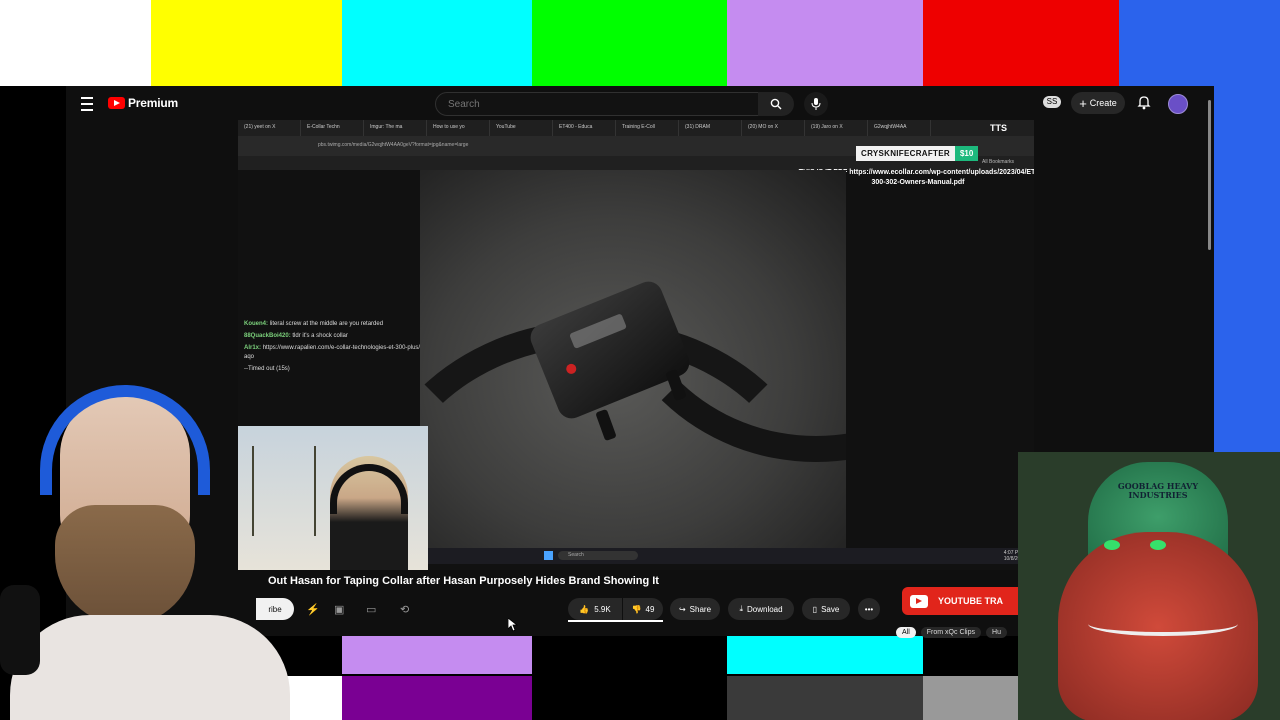 The image size is (1280, 720). What do you see at coordinates (1149, 586) in the screenshot?
I see `avatar-overlay: GOOBLAG HEAVY INDUSTRIES` at bounding box center [1149, 586].